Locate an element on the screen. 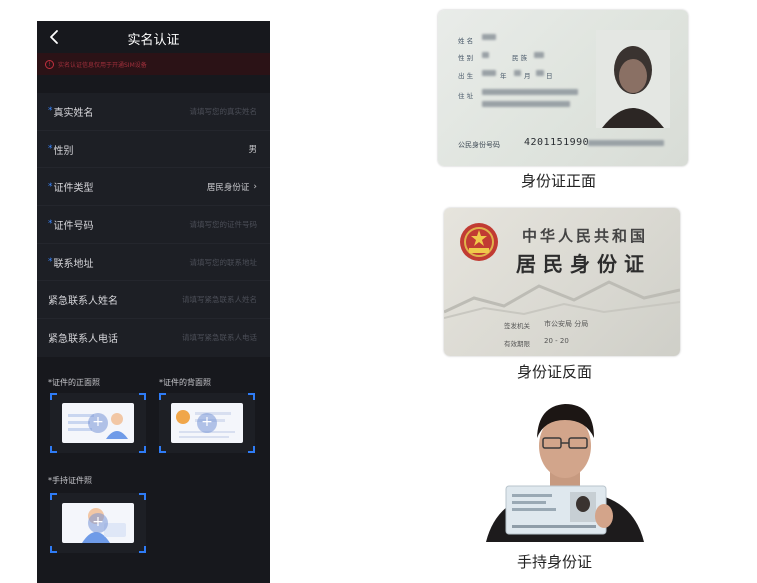 This screenshot has height=583, width=757. field-emergency-phone: 紧急联系人电话 请填写紧急联系人电话 is located at coordinates (153, 338).